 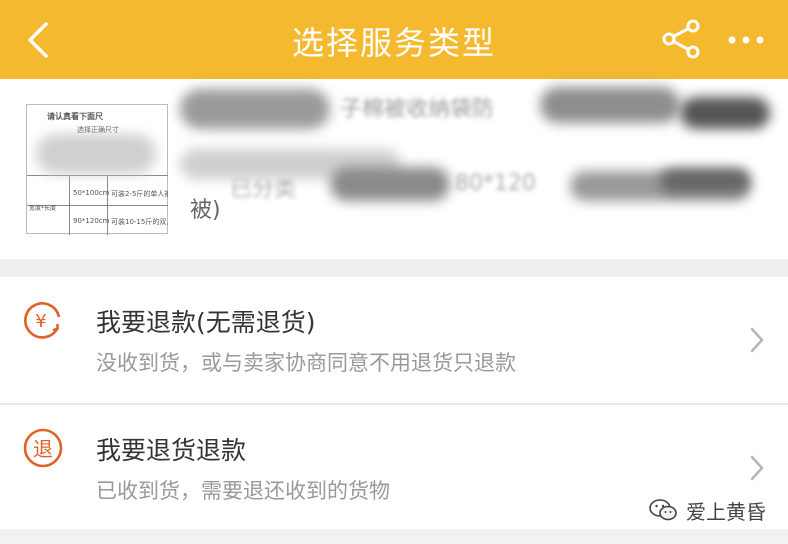 What do you see at coordinates (746, 40) in the screenshot?
I see `more-horizontal-icon` at bounding box center [746, 40].